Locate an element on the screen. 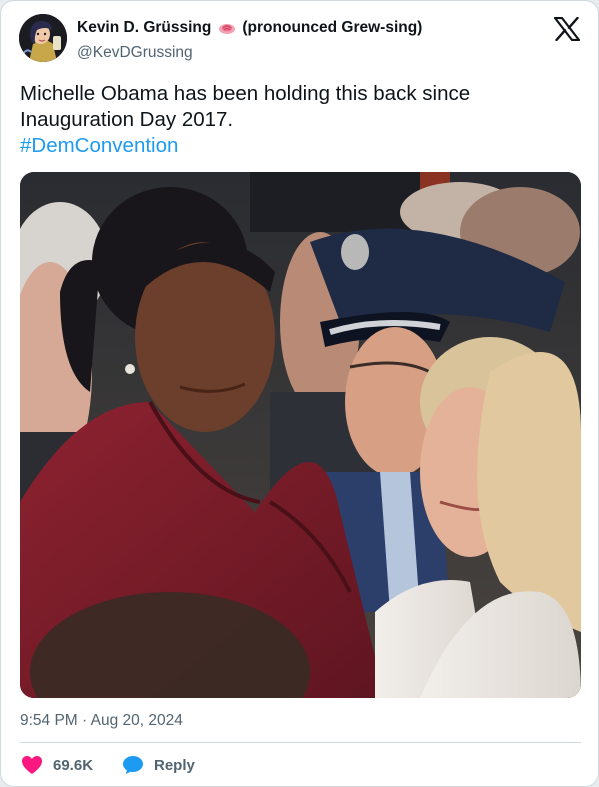 Image resolution: width=599 pixels, height=787 pixels. author-display-name: Kevin D. Grüssing is located at coordinates (144, 28).